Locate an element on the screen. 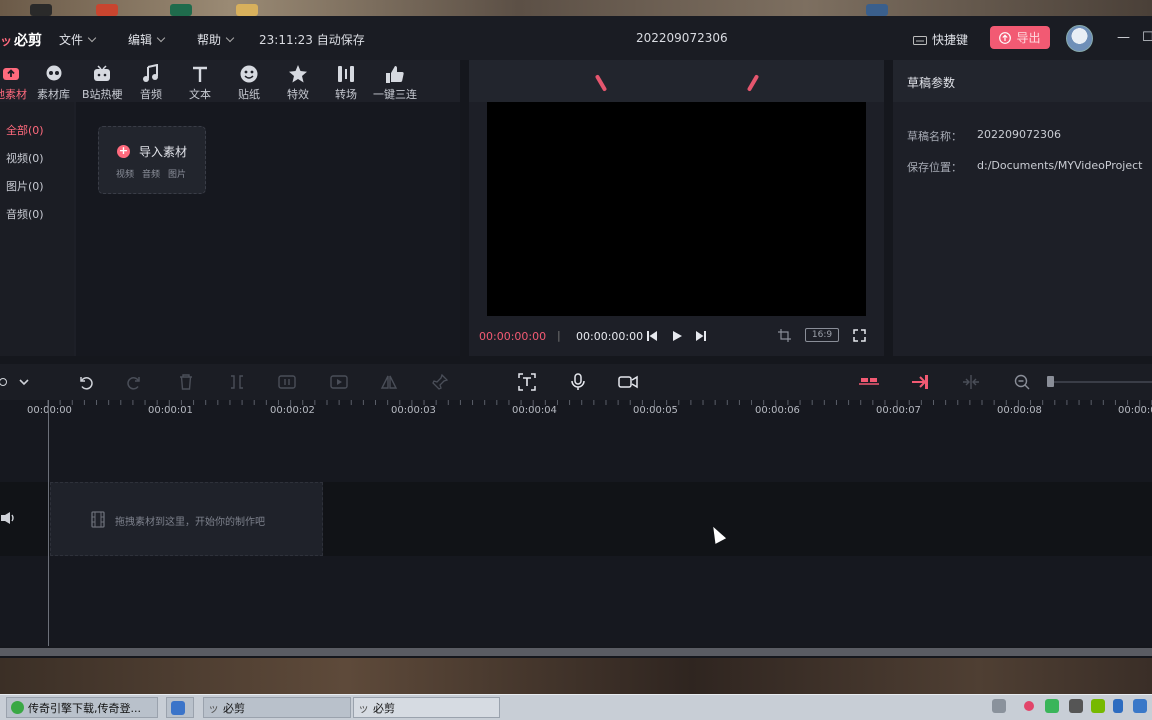 Image resolution: width=1152 pixels, height=720 pixels. volume-icon is located at coordinates (8, 518).